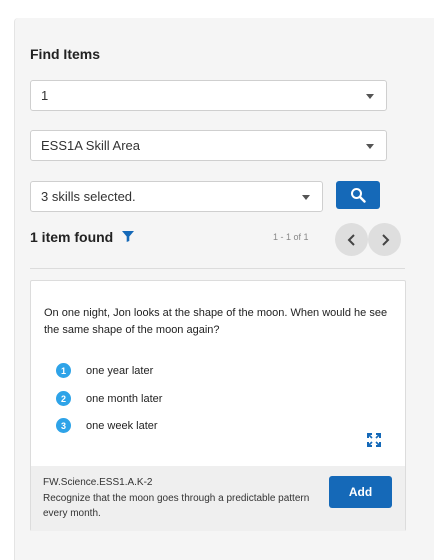 This screenshot has width=447, height=560. Describe the element at coordinates (176, 196) in the screenshot. I see `skills-select: 3 skills selected.` at that location.